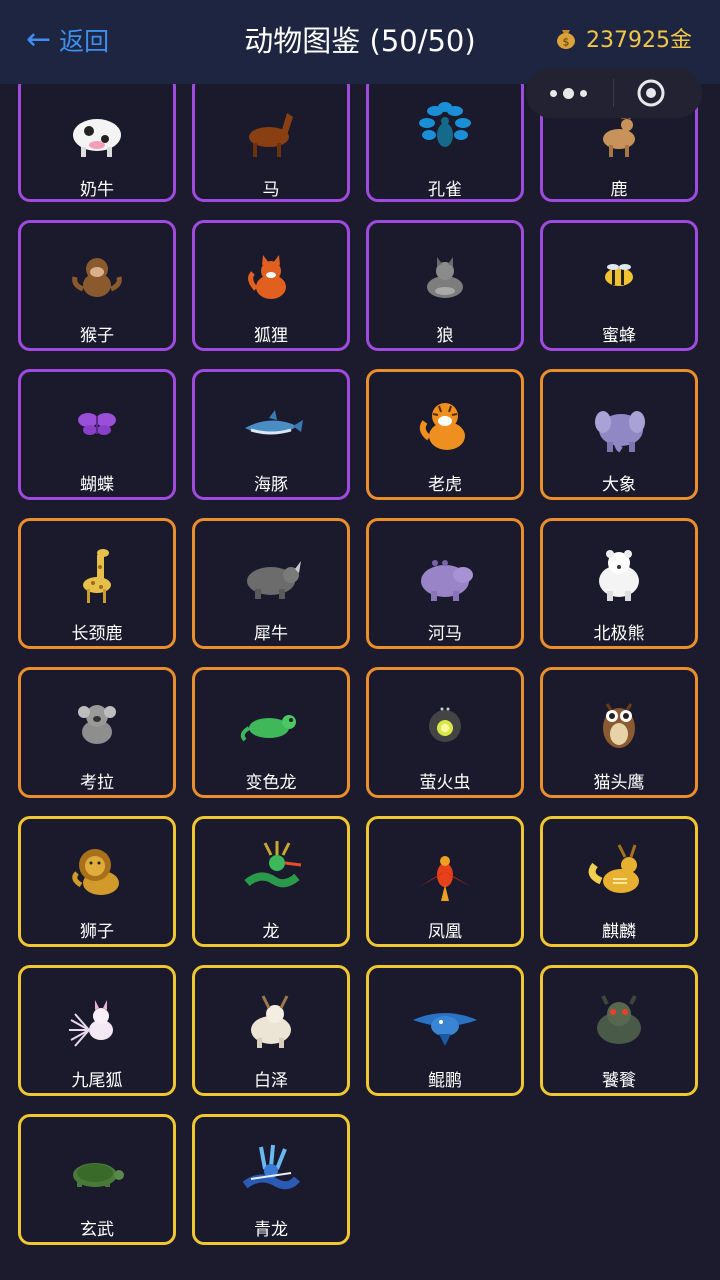  Describe the element at coordinates (97, 871) in the screenshot. I see `lion-icon` at that location.